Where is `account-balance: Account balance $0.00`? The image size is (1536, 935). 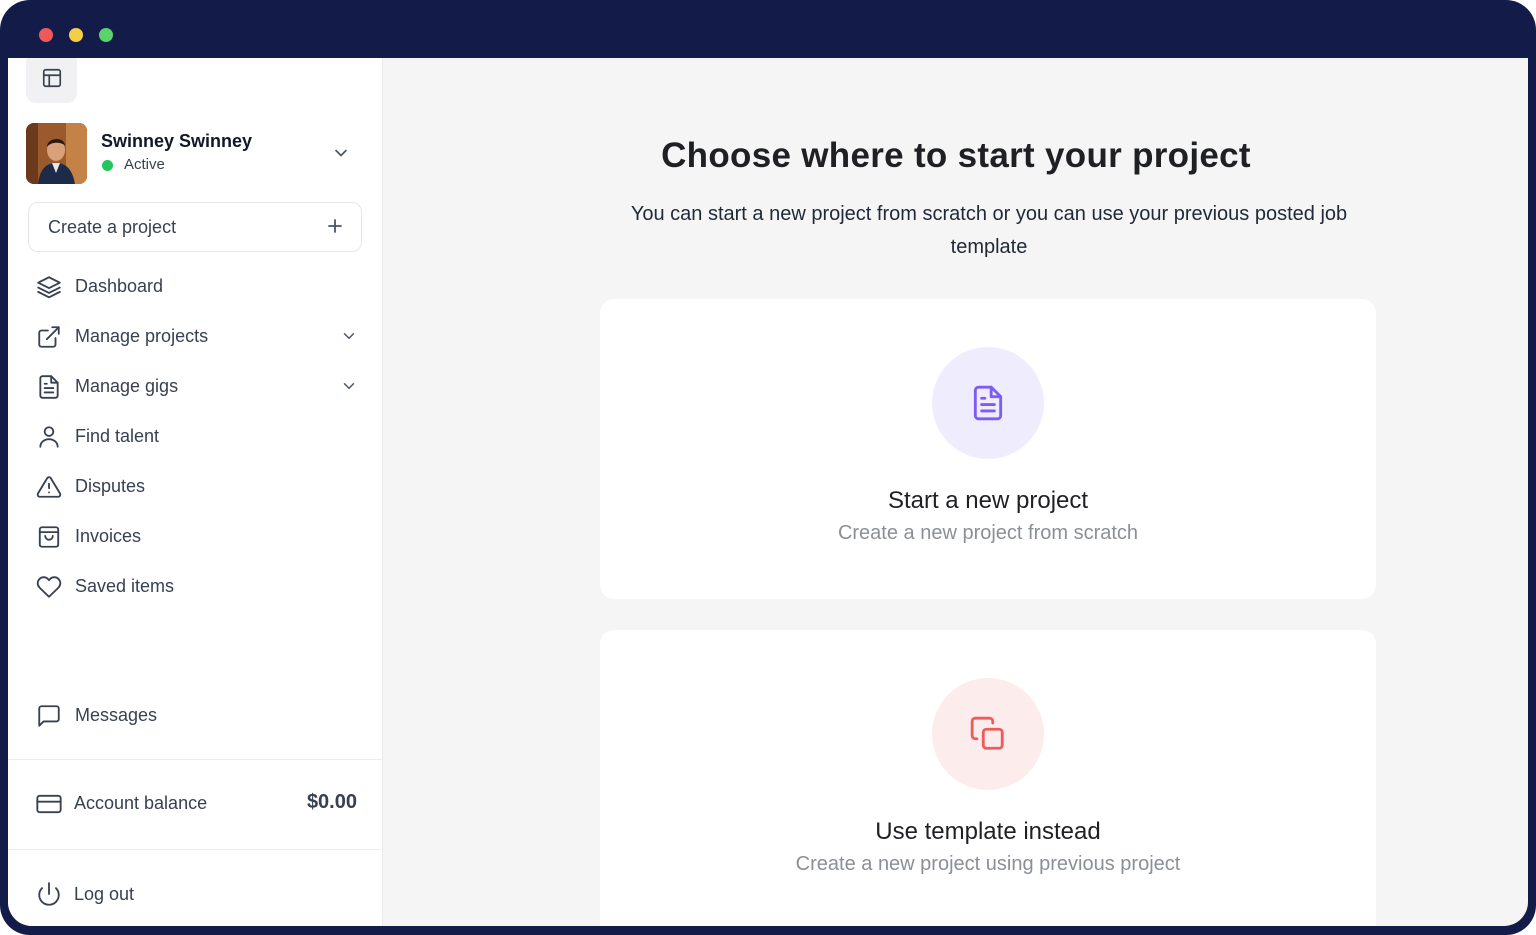 account-balance: Account balance $0.00 is located at coordinates (196, 804).